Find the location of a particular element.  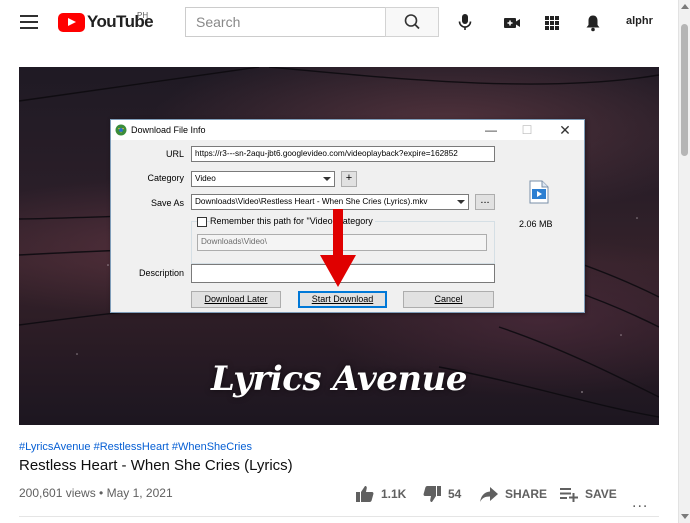

minimize-icon: — is located at coordinates (491, 130).